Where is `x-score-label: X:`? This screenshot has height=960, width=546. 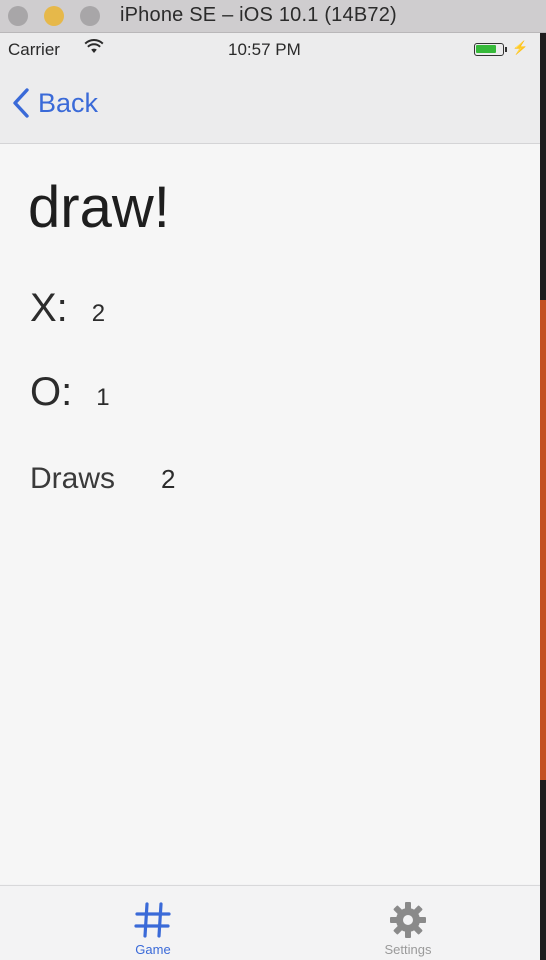 x-score-label: X: is located at coordinates (49, 308).